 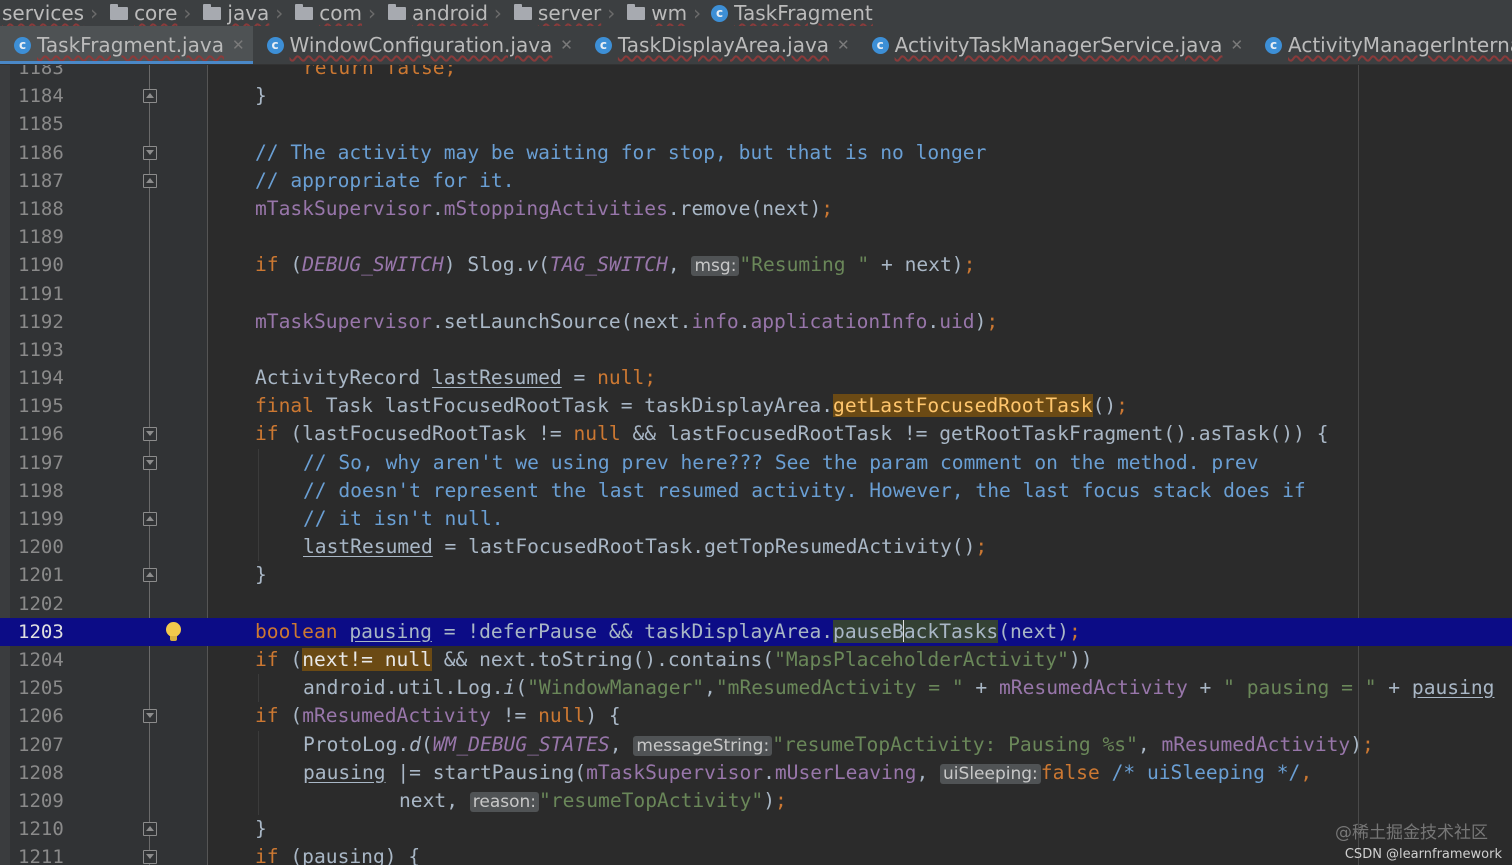 I want to click on parameter-hint: uiSleeping:, so click(x=990, y=773).